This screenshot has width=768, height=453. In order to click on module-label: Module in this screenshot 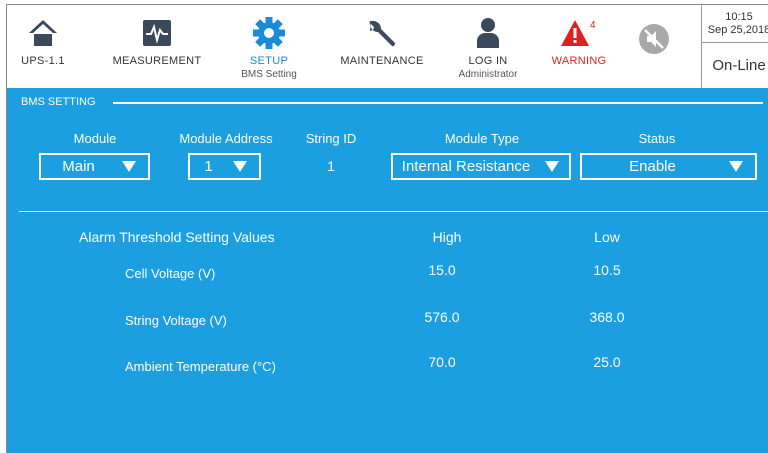, I will do `click(95, 138)`.